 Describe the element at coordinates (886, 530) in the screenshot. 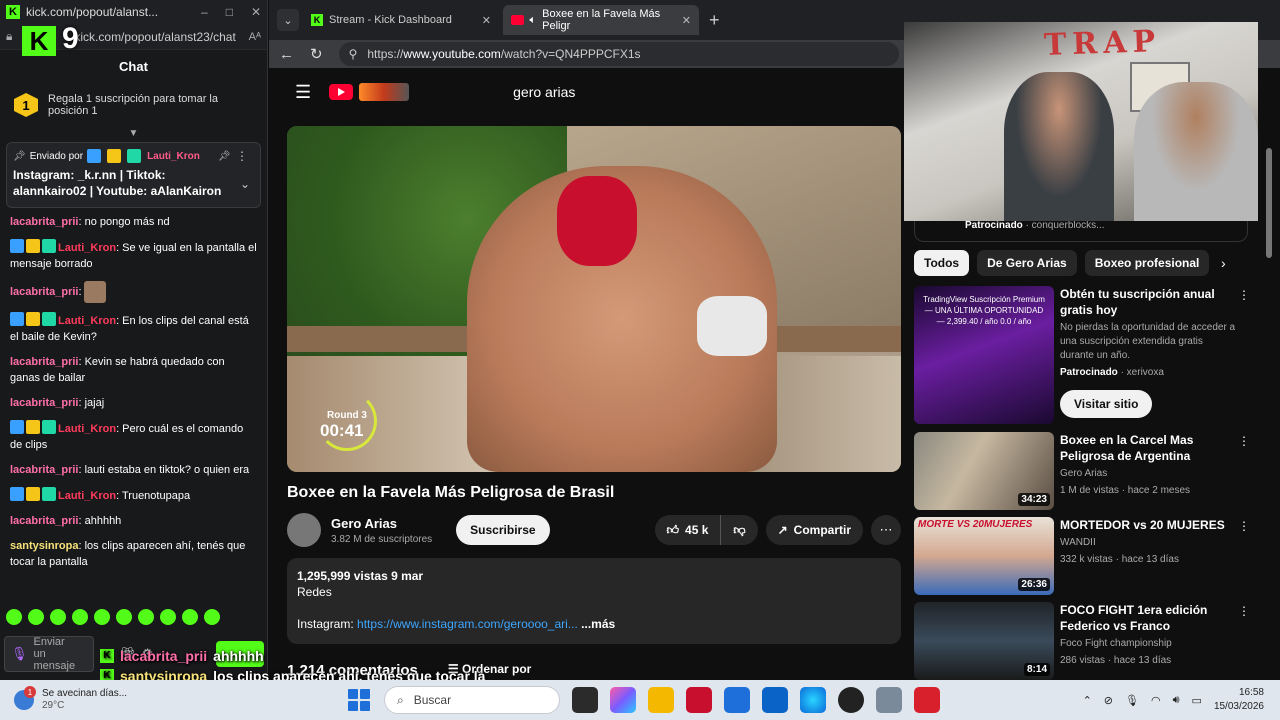

I see `more-actions-button: ⋯` at that location.